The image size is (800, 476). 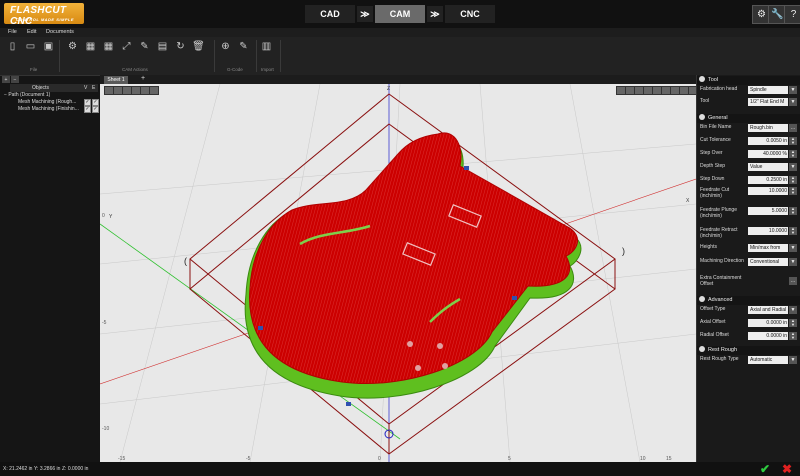 I want to click on menu-edit: Edit, so click(x=31, y=32).